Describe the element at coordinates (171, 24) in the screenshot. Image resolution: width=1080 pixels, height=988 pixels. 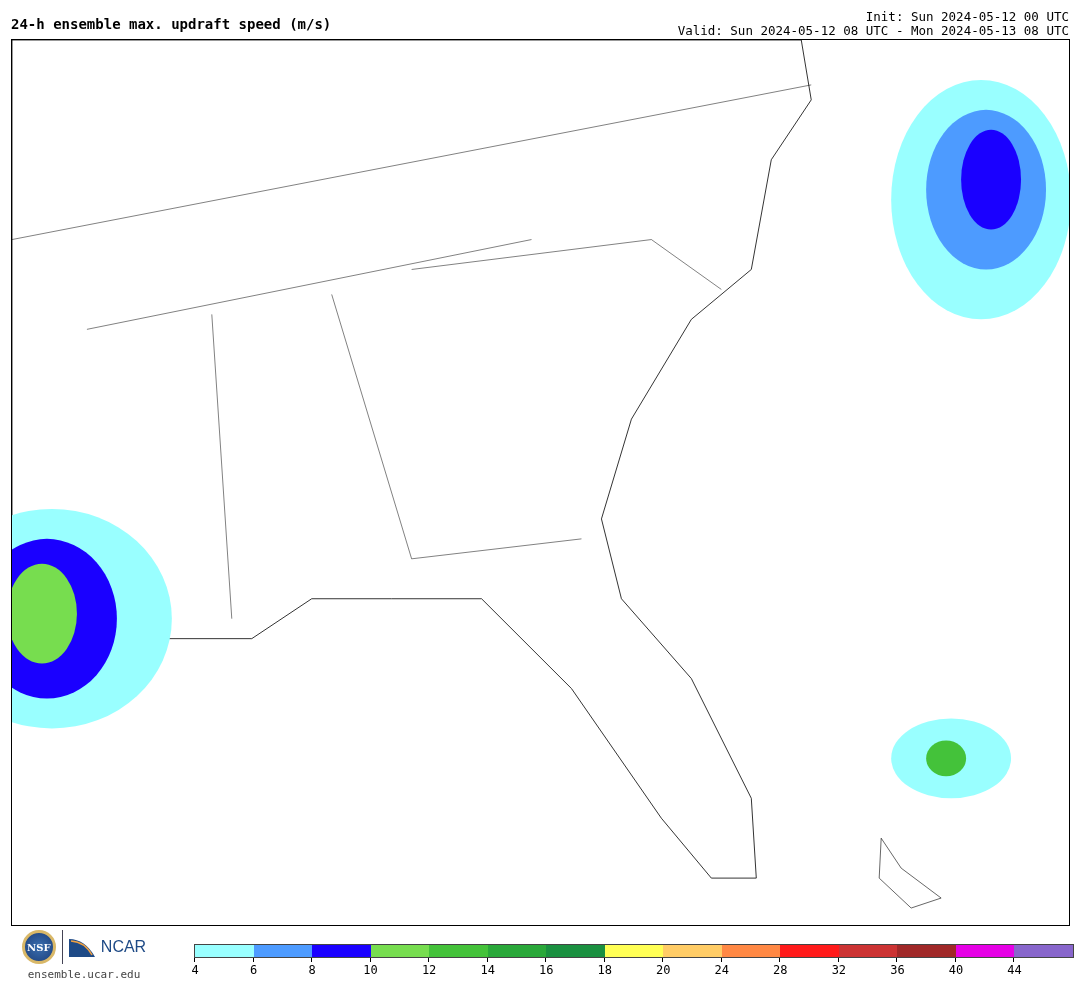
I see `chart-title: 24-h ensemble max. updraft speed (m/s)` at that location.